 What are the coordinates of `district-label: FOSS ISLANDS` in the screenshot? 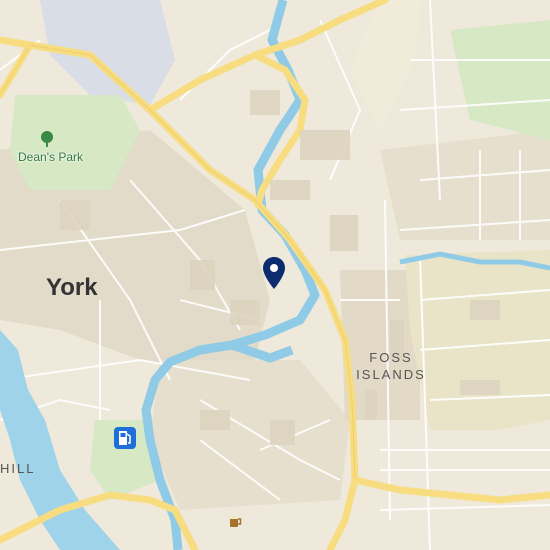 It's located at (391, 366).